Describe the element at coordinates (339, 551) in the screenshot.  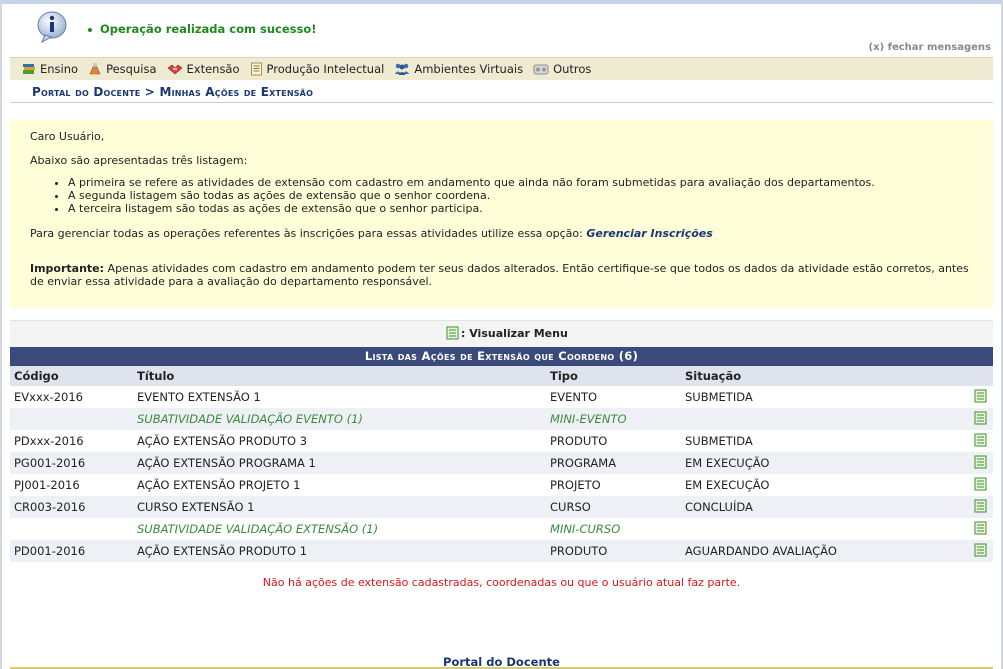
I see `cell-title: AÇÃO EXTENSÃO PRODUTO 1` at that location.